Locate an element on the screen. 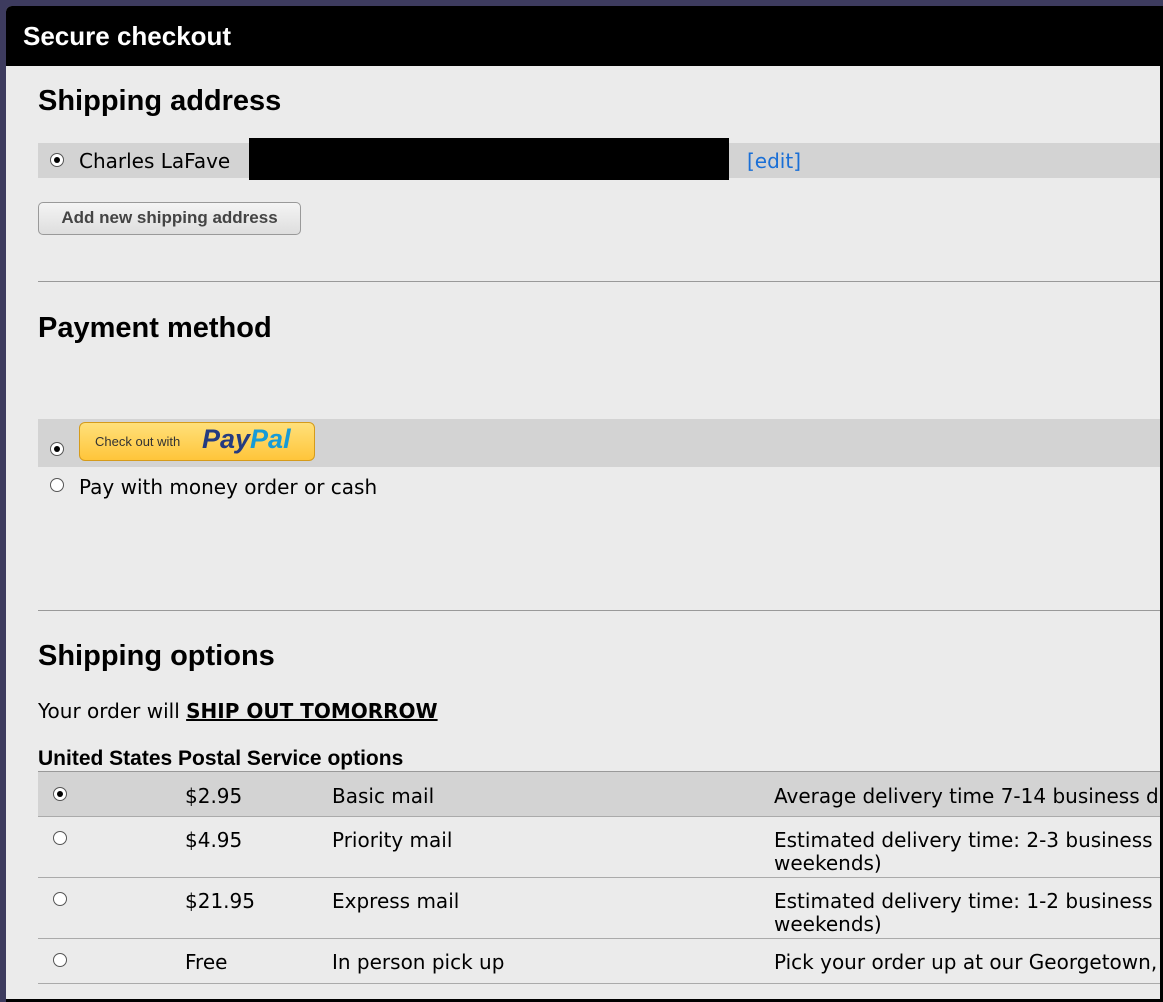 The height and width of the screenshot is (1002, 1163). ship-notice-prefix: Your order will is located at coordinates (112, 711).